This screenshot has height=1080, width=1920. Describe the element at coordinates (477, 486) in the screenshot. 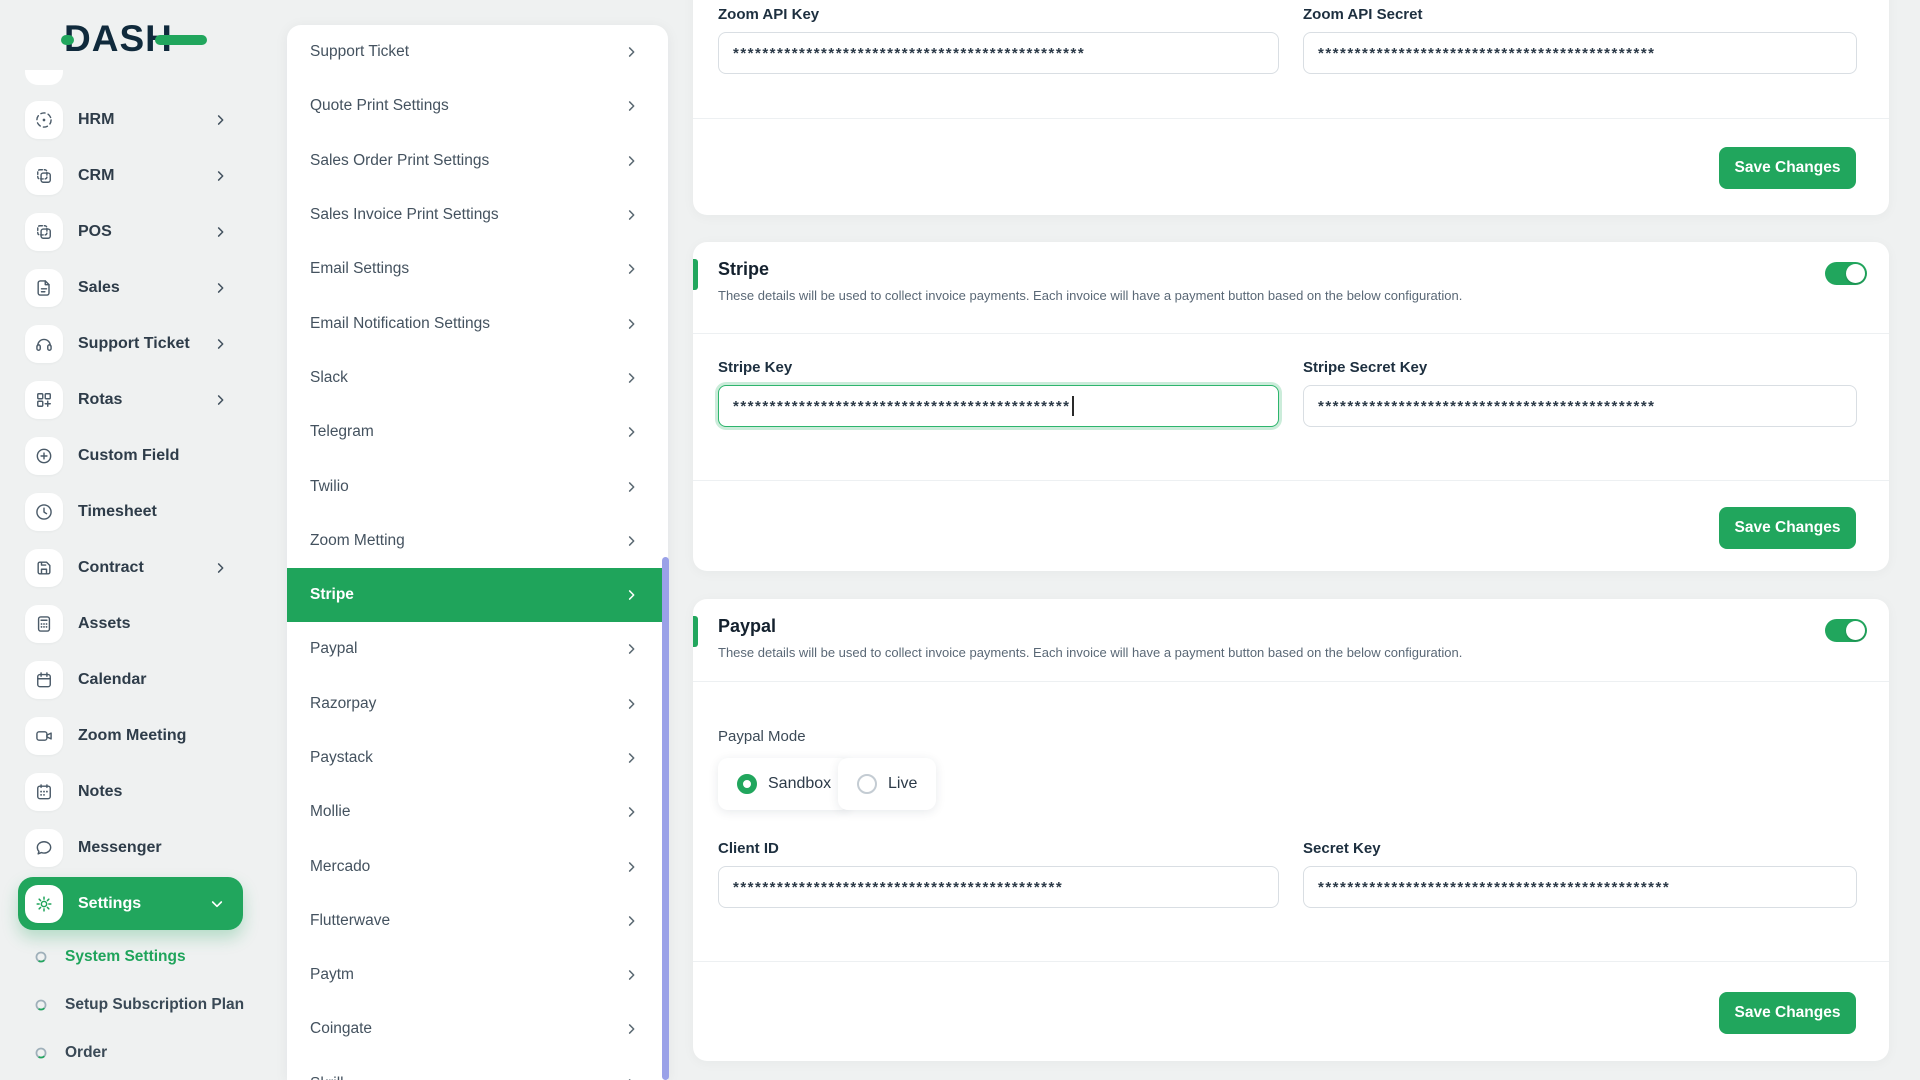

I see `settings-menu-item-twilio: Twilio` at that location.